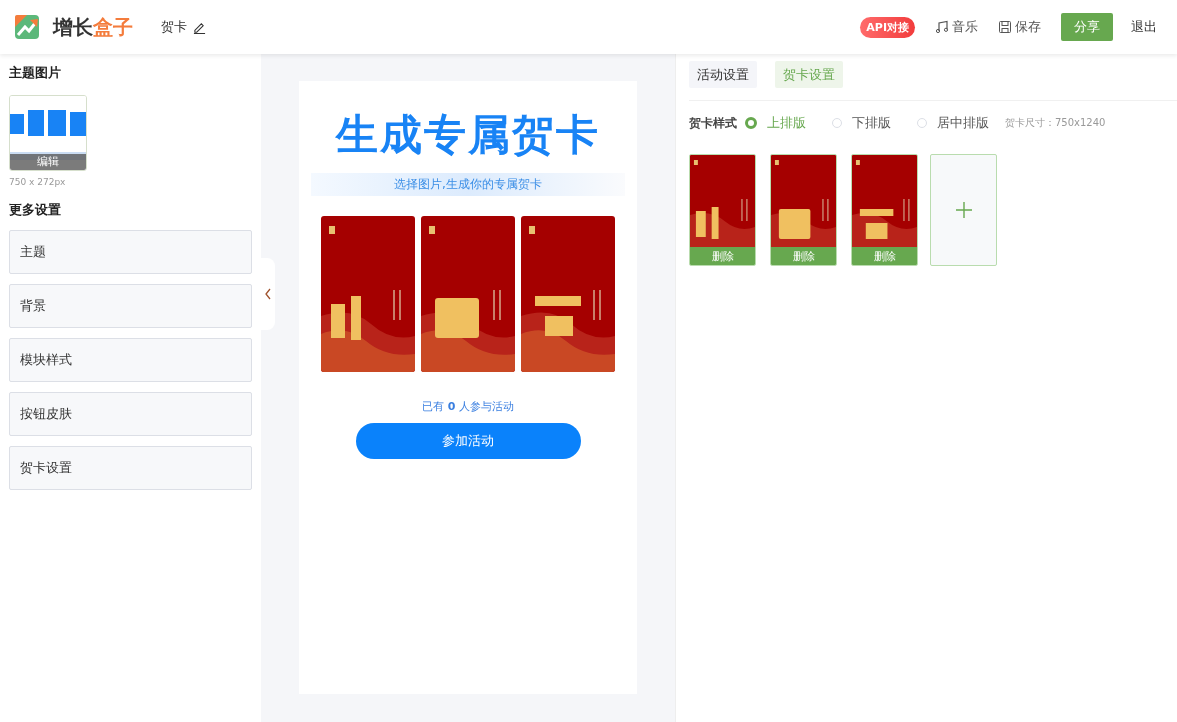 The height and width of the screenshot is (722, 1177). I want to click on section-title: 更多设置, so click(35, 210).